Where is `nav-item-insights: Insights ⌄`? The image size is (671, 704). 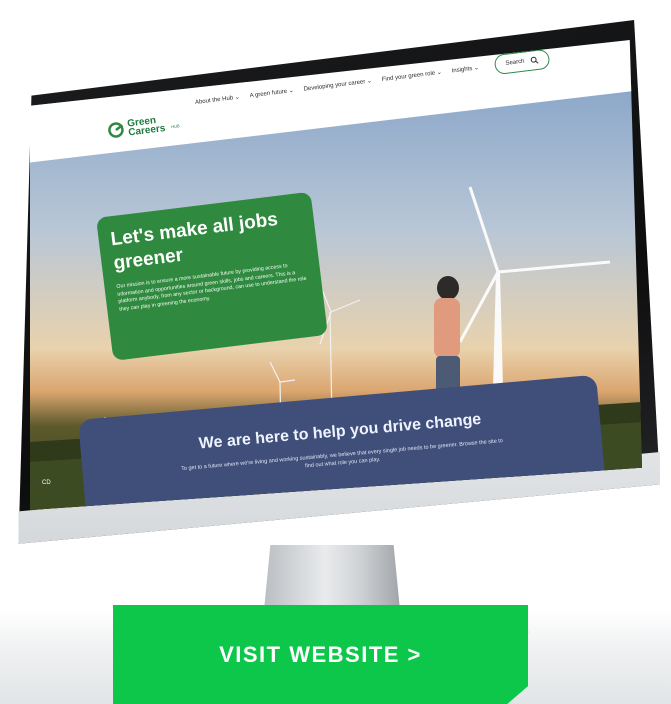
nav-item-insights: Insights ⌄ is located at coordinates (465, 69).